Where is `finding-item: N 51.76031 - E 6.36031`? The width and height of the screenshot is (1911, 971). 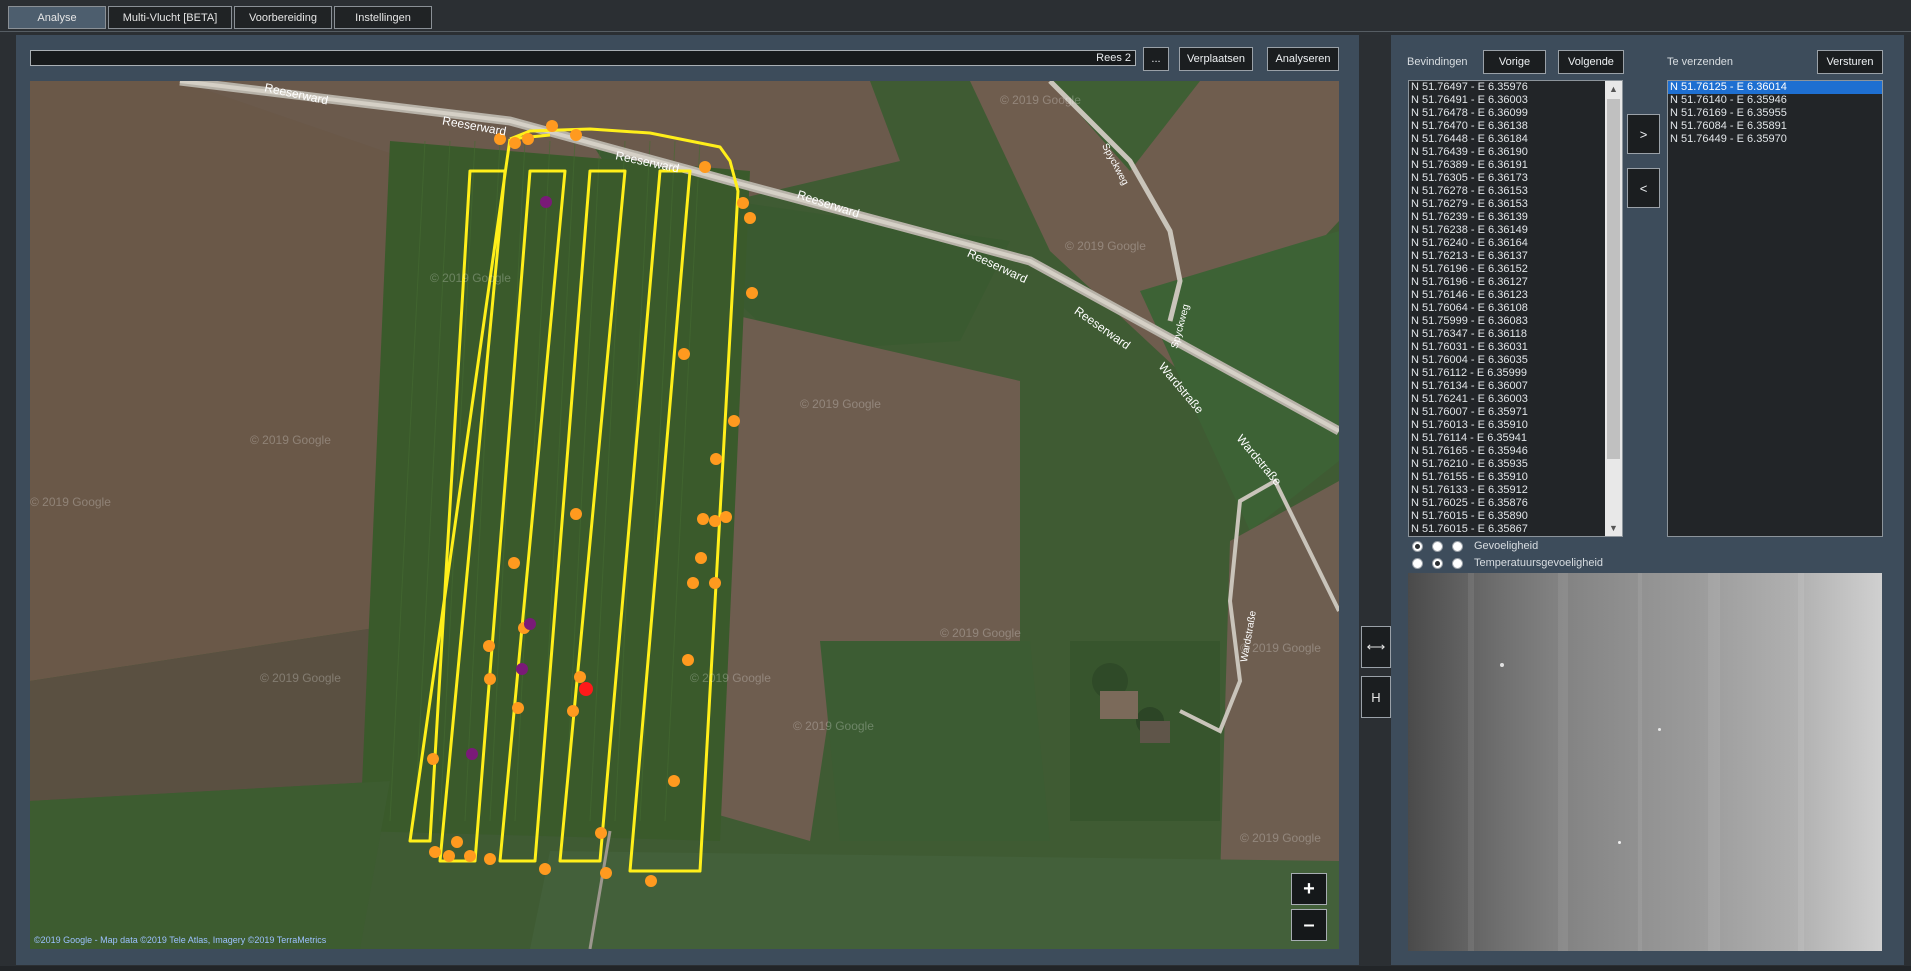 finding-item: N 51.76031 - E 6.36031 is located at coordinates (1515, 347).